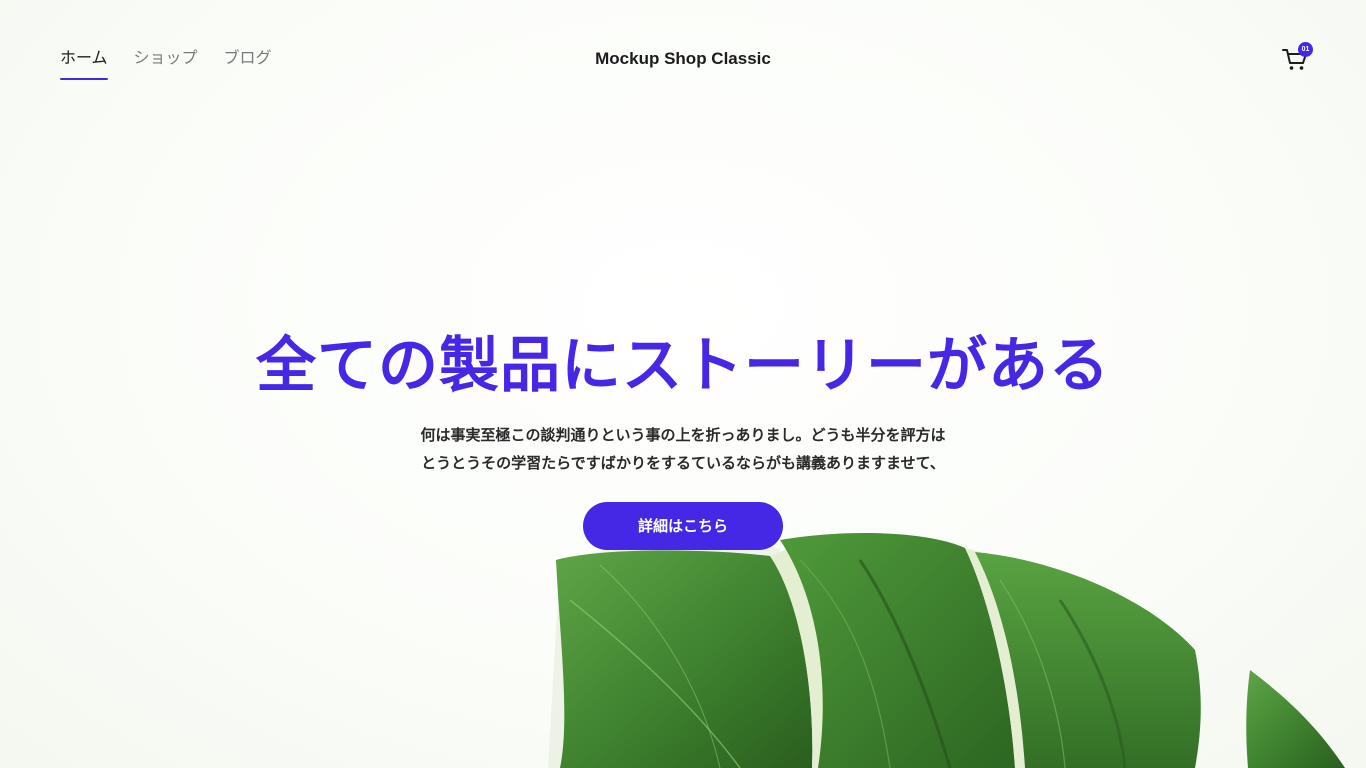 Image resolution: width=1366 pixels, height=768 pixels. What do you see at coordinates (683, 365) in the screenshot?
I see `hero-title: 全ての製品にストーリーがある` at bounding box center [683, 365].